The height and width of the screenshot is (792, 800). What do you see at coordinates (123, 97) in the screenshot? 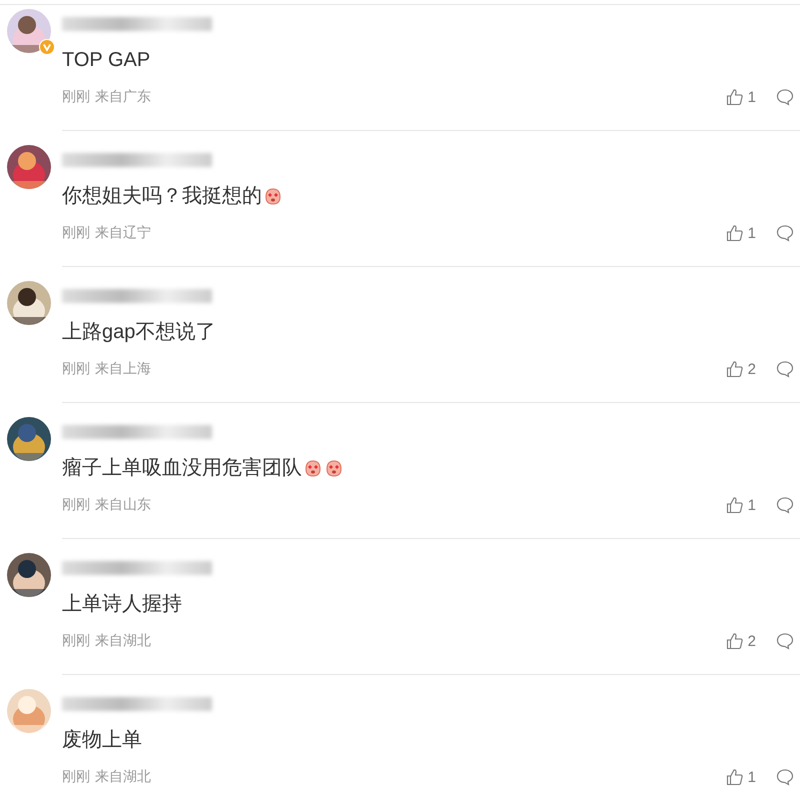
I see `comment-location: 来自广东` at bounding box center [123, 97].